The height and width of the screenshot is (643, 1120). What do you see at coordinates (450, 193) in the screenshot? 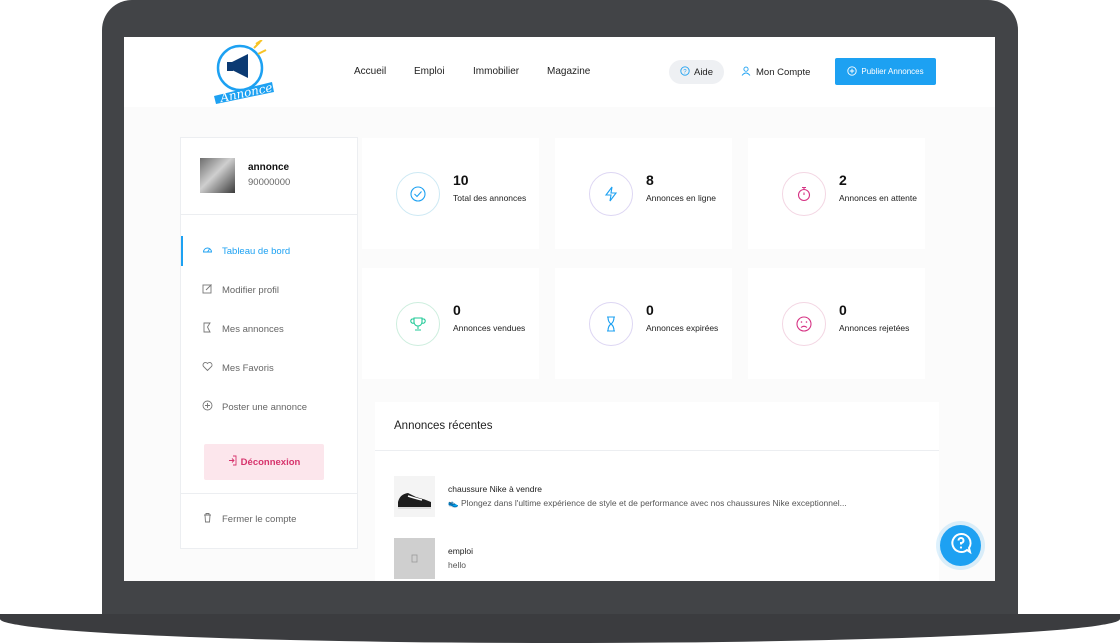
I see `stat-total: 10 Total des annonces` at bounding box center [450, 193].